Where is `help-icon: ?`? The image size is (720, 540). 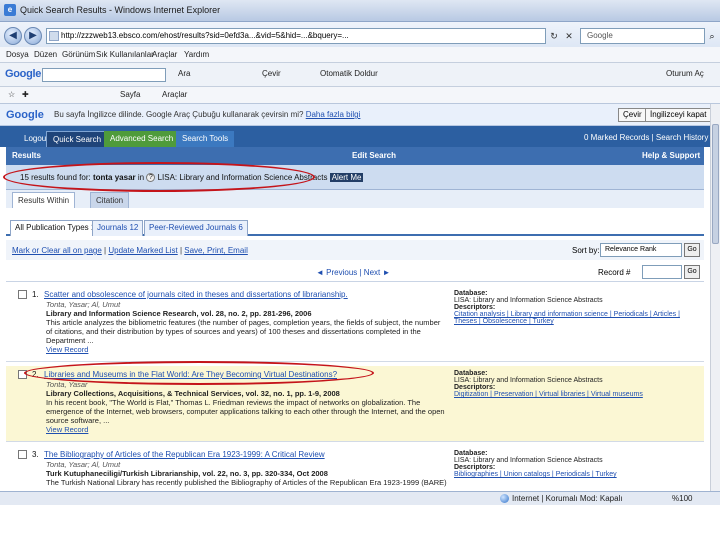
help-icon: ? is located at coordinates (151, 178).